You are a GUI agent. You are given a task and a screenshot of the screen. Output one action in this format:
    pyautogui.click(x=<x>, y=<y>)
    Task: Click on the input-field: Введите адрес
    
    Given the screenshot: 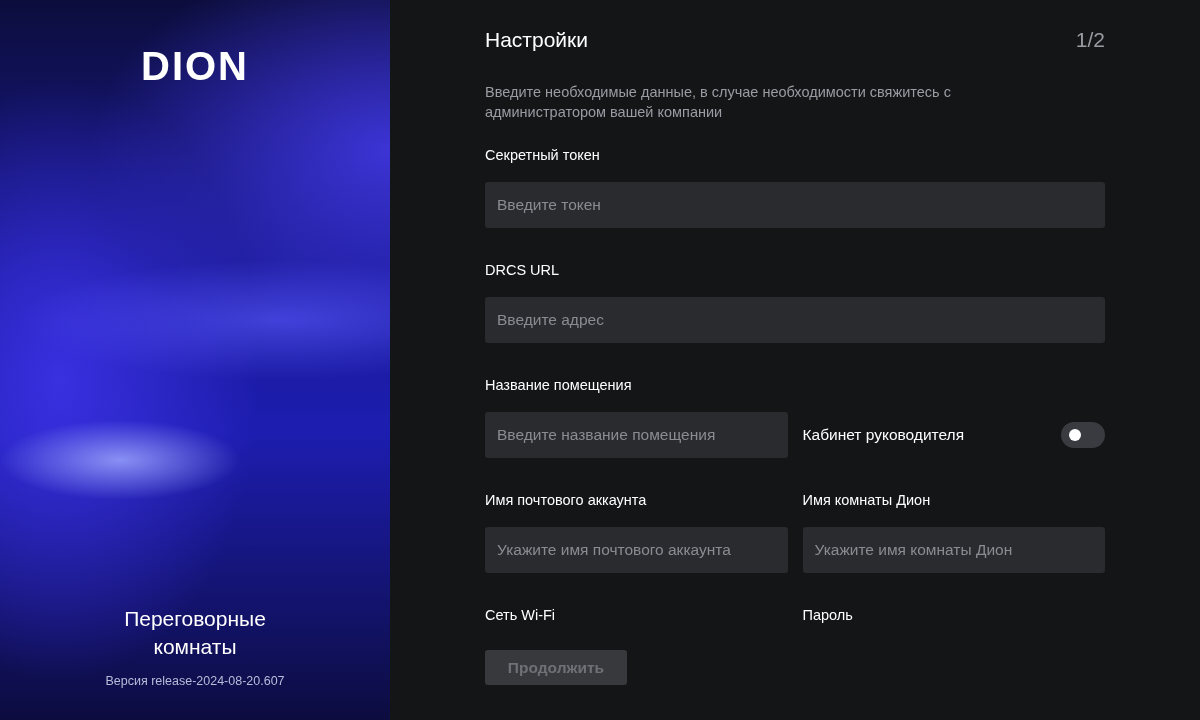 What is the action you would take?
    pyautogui.click(x=795, y=320)
    